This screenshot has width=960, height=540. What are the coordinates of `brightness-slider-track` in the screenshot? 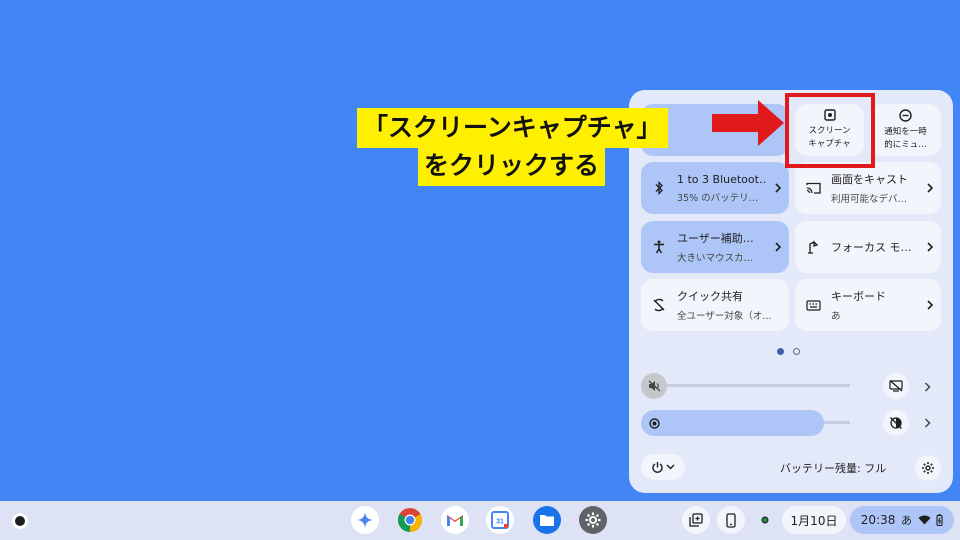 It's located at (835, 422).